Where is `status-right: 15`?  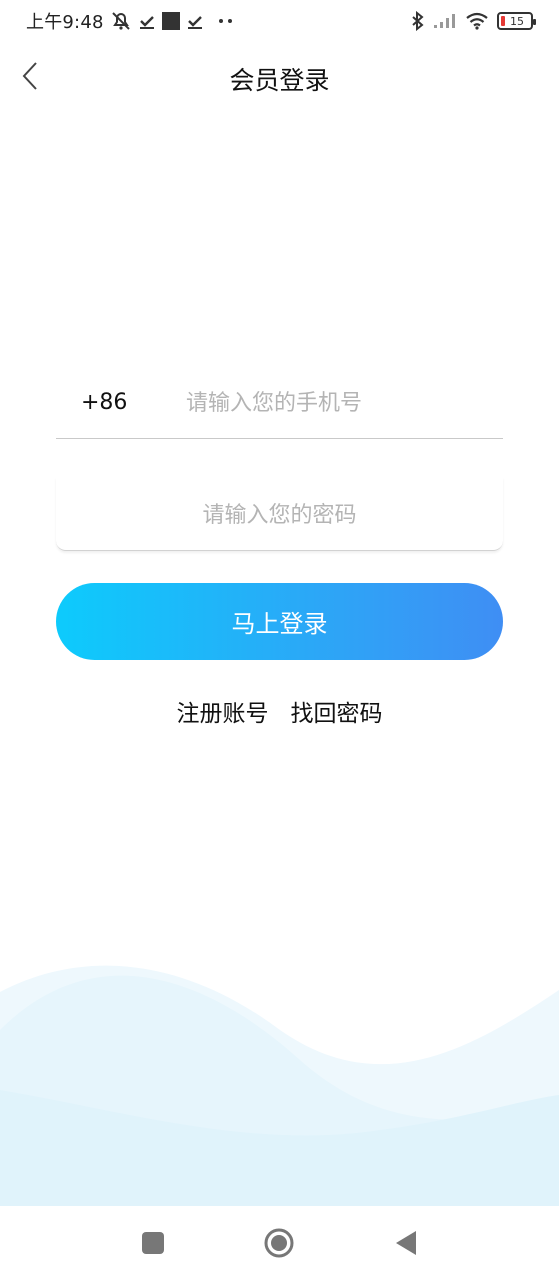 status-right: 15 is located at coordinates (473, 21).